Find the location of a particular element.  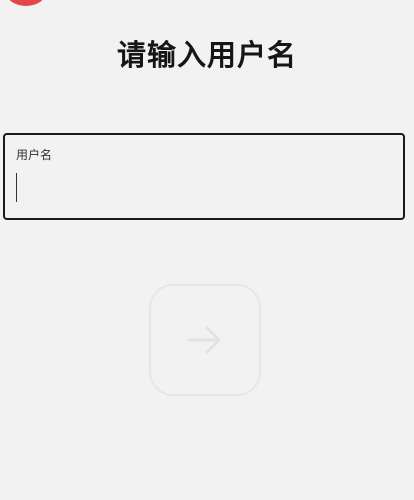

page-title: 请输入用户名 is located at coordinates (206, 55).